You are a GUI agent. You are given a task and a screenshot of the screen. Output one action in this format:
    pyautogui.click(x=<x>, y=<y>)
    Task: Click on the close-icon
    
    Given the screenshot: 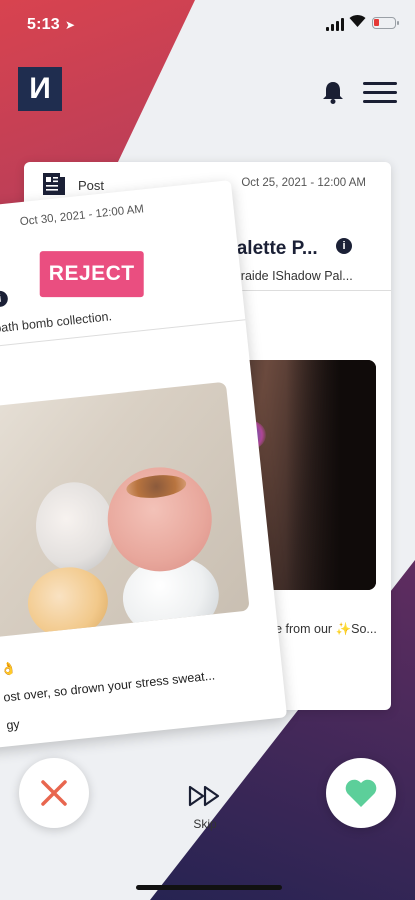 What is the action you would take?
    pyautogui.click(x=54, y=793)
    